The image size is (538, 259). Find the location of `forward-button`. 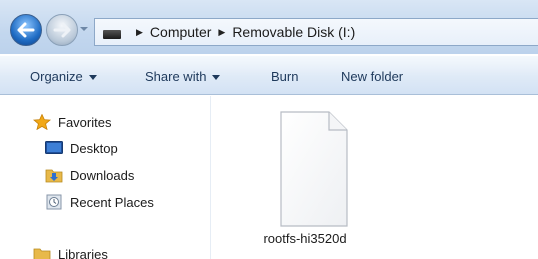

forward-button is located at coordinates (62, 30).